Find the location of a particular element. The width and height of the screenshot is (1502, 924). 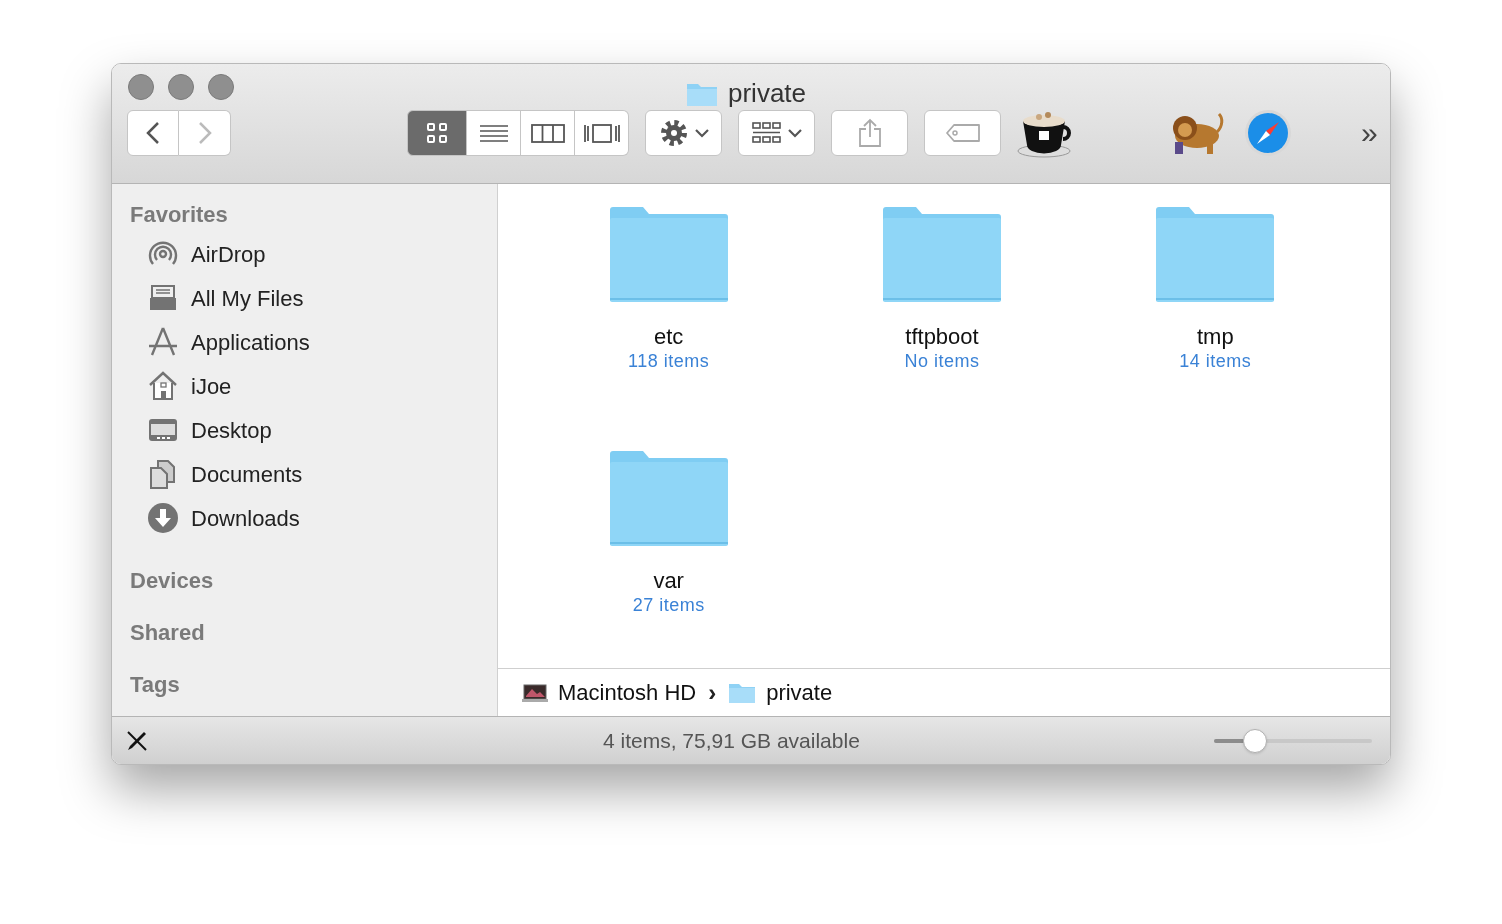

chevron-right-icon is located at coordinates (204, 133).